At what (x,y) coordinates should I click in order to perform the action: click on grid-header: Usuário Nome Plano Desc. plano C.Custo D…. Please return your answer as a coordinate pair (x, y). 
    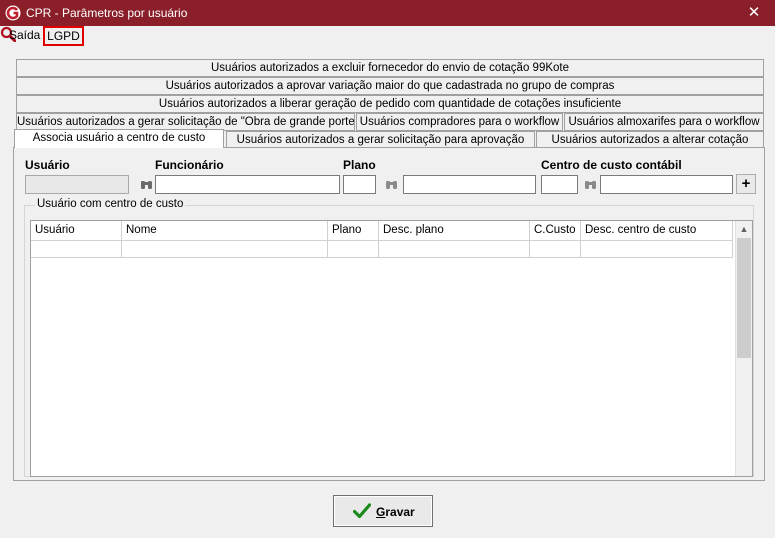
    Looking at the image, I should click on (382, 231).